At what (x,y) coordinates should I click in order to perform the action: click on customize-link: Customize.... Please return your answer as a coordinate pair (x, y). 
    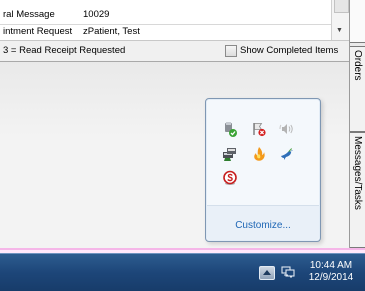
    Looking at the image, I should click on (263, 225).